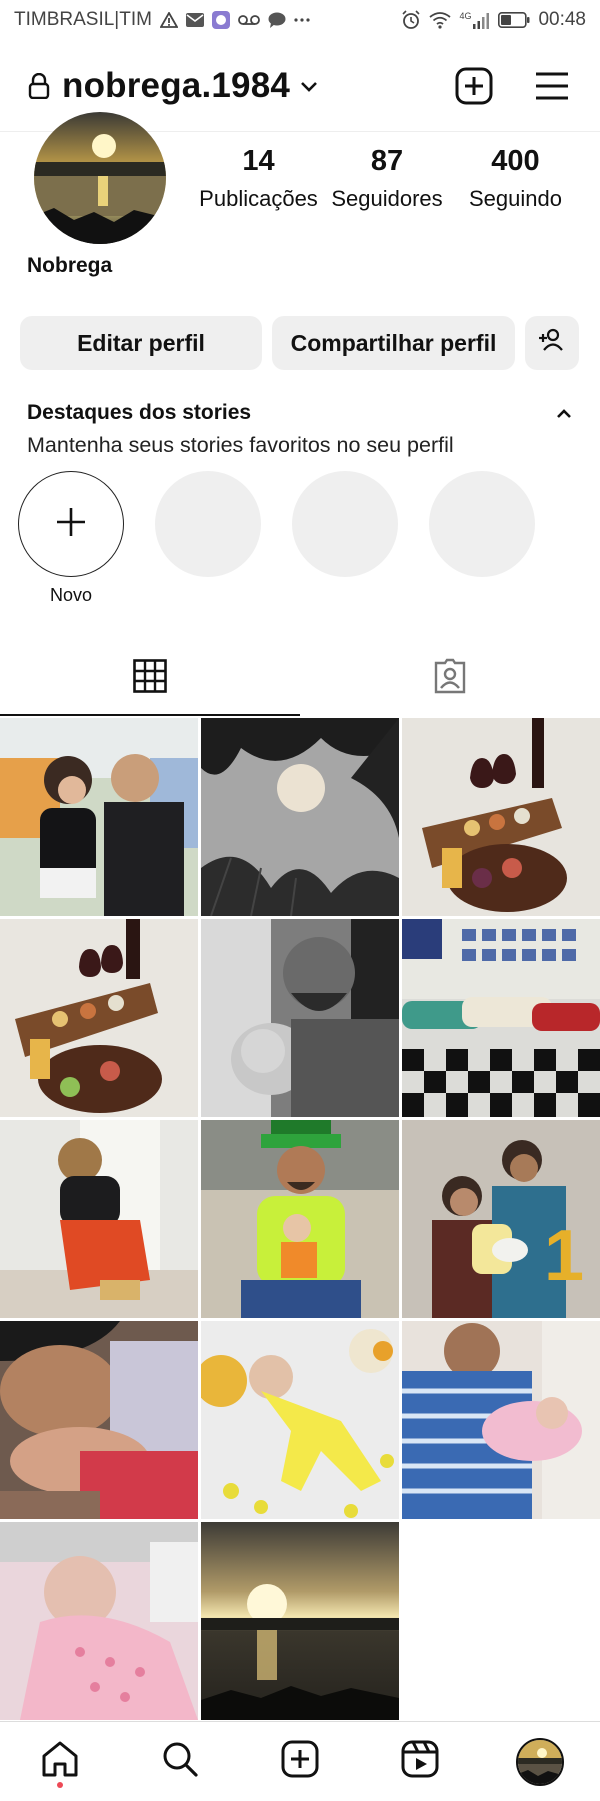  Describe the element at coordinates (309, 86) in the screenshot. I see `chevron-down-icon` at that location.